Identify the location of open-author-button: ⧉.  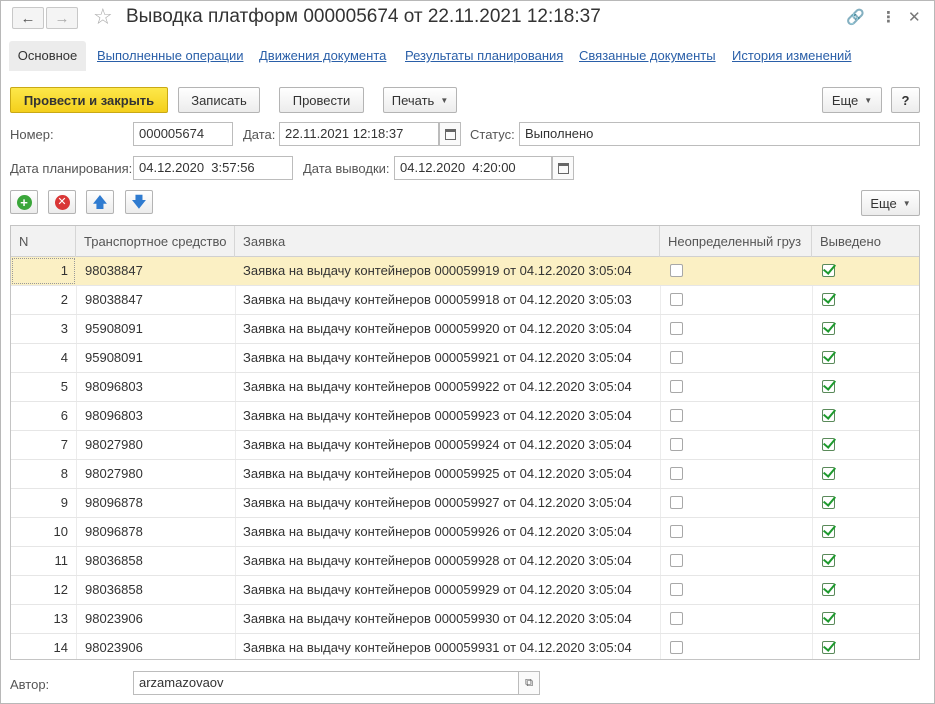
(529, 683).